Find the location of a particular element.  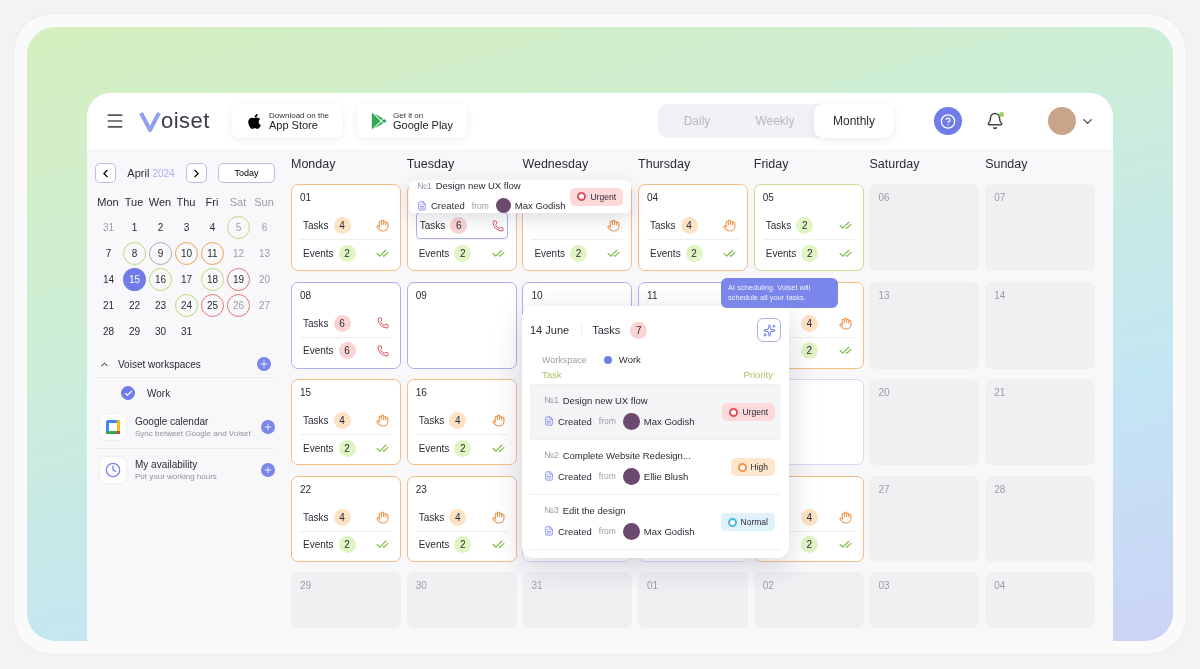

day-cell: 04 Tasks 4 Events 2 is located at coordinates (693, 227).